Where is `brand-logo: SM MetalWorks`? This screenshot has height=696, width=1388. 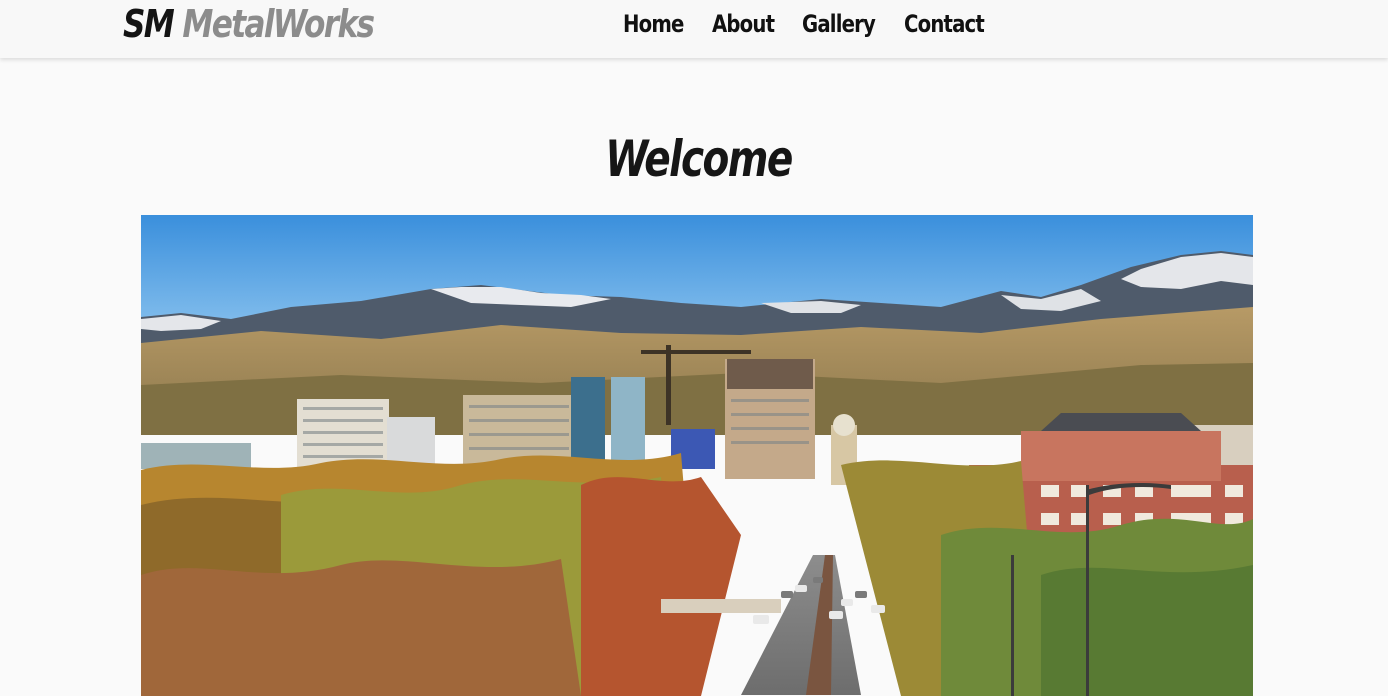
brand-logo: SM MetalWorks is located at coordinates (249, 24).